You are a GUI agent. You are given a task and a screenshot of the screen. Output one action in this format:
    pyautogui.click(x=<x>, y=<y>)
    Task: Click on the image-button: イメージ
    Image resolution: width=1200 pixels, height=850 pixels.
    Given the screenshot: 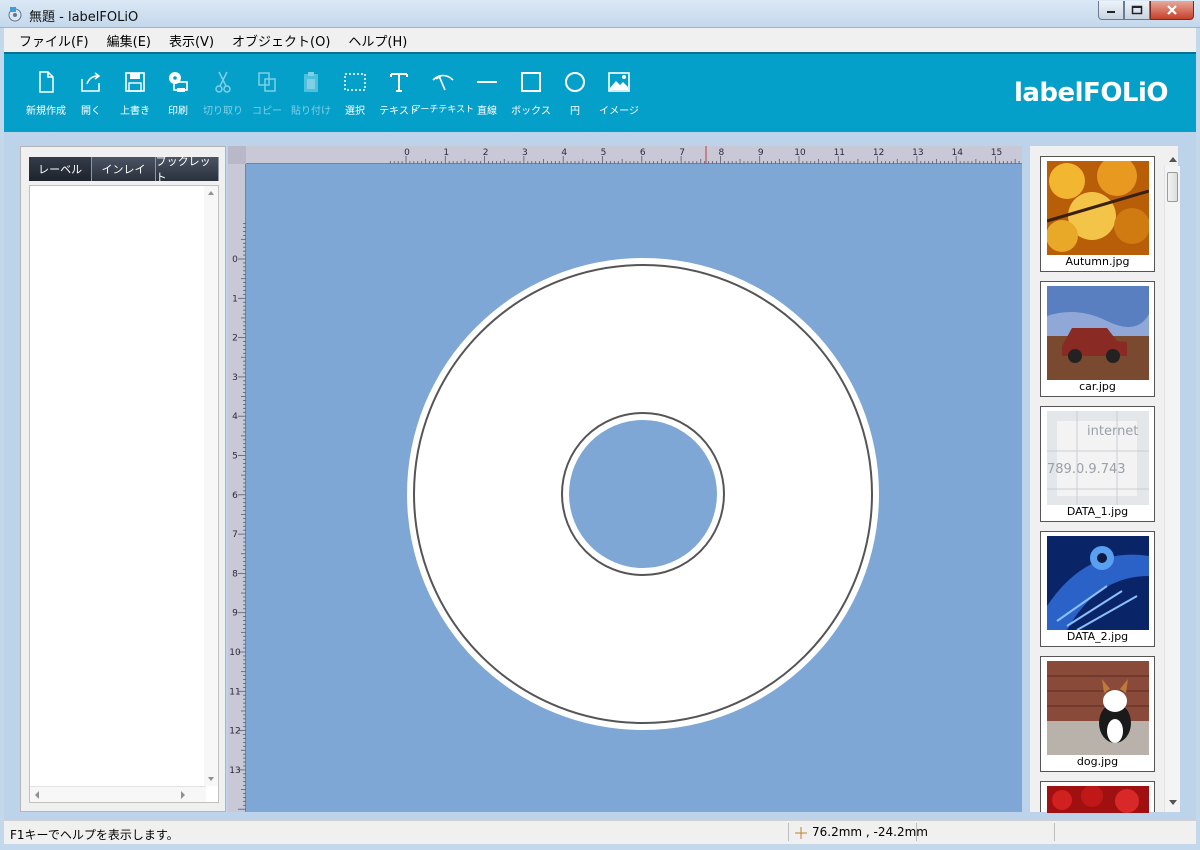 What is the action you would take?
    pyautogui.click(x=619, y=93)
    